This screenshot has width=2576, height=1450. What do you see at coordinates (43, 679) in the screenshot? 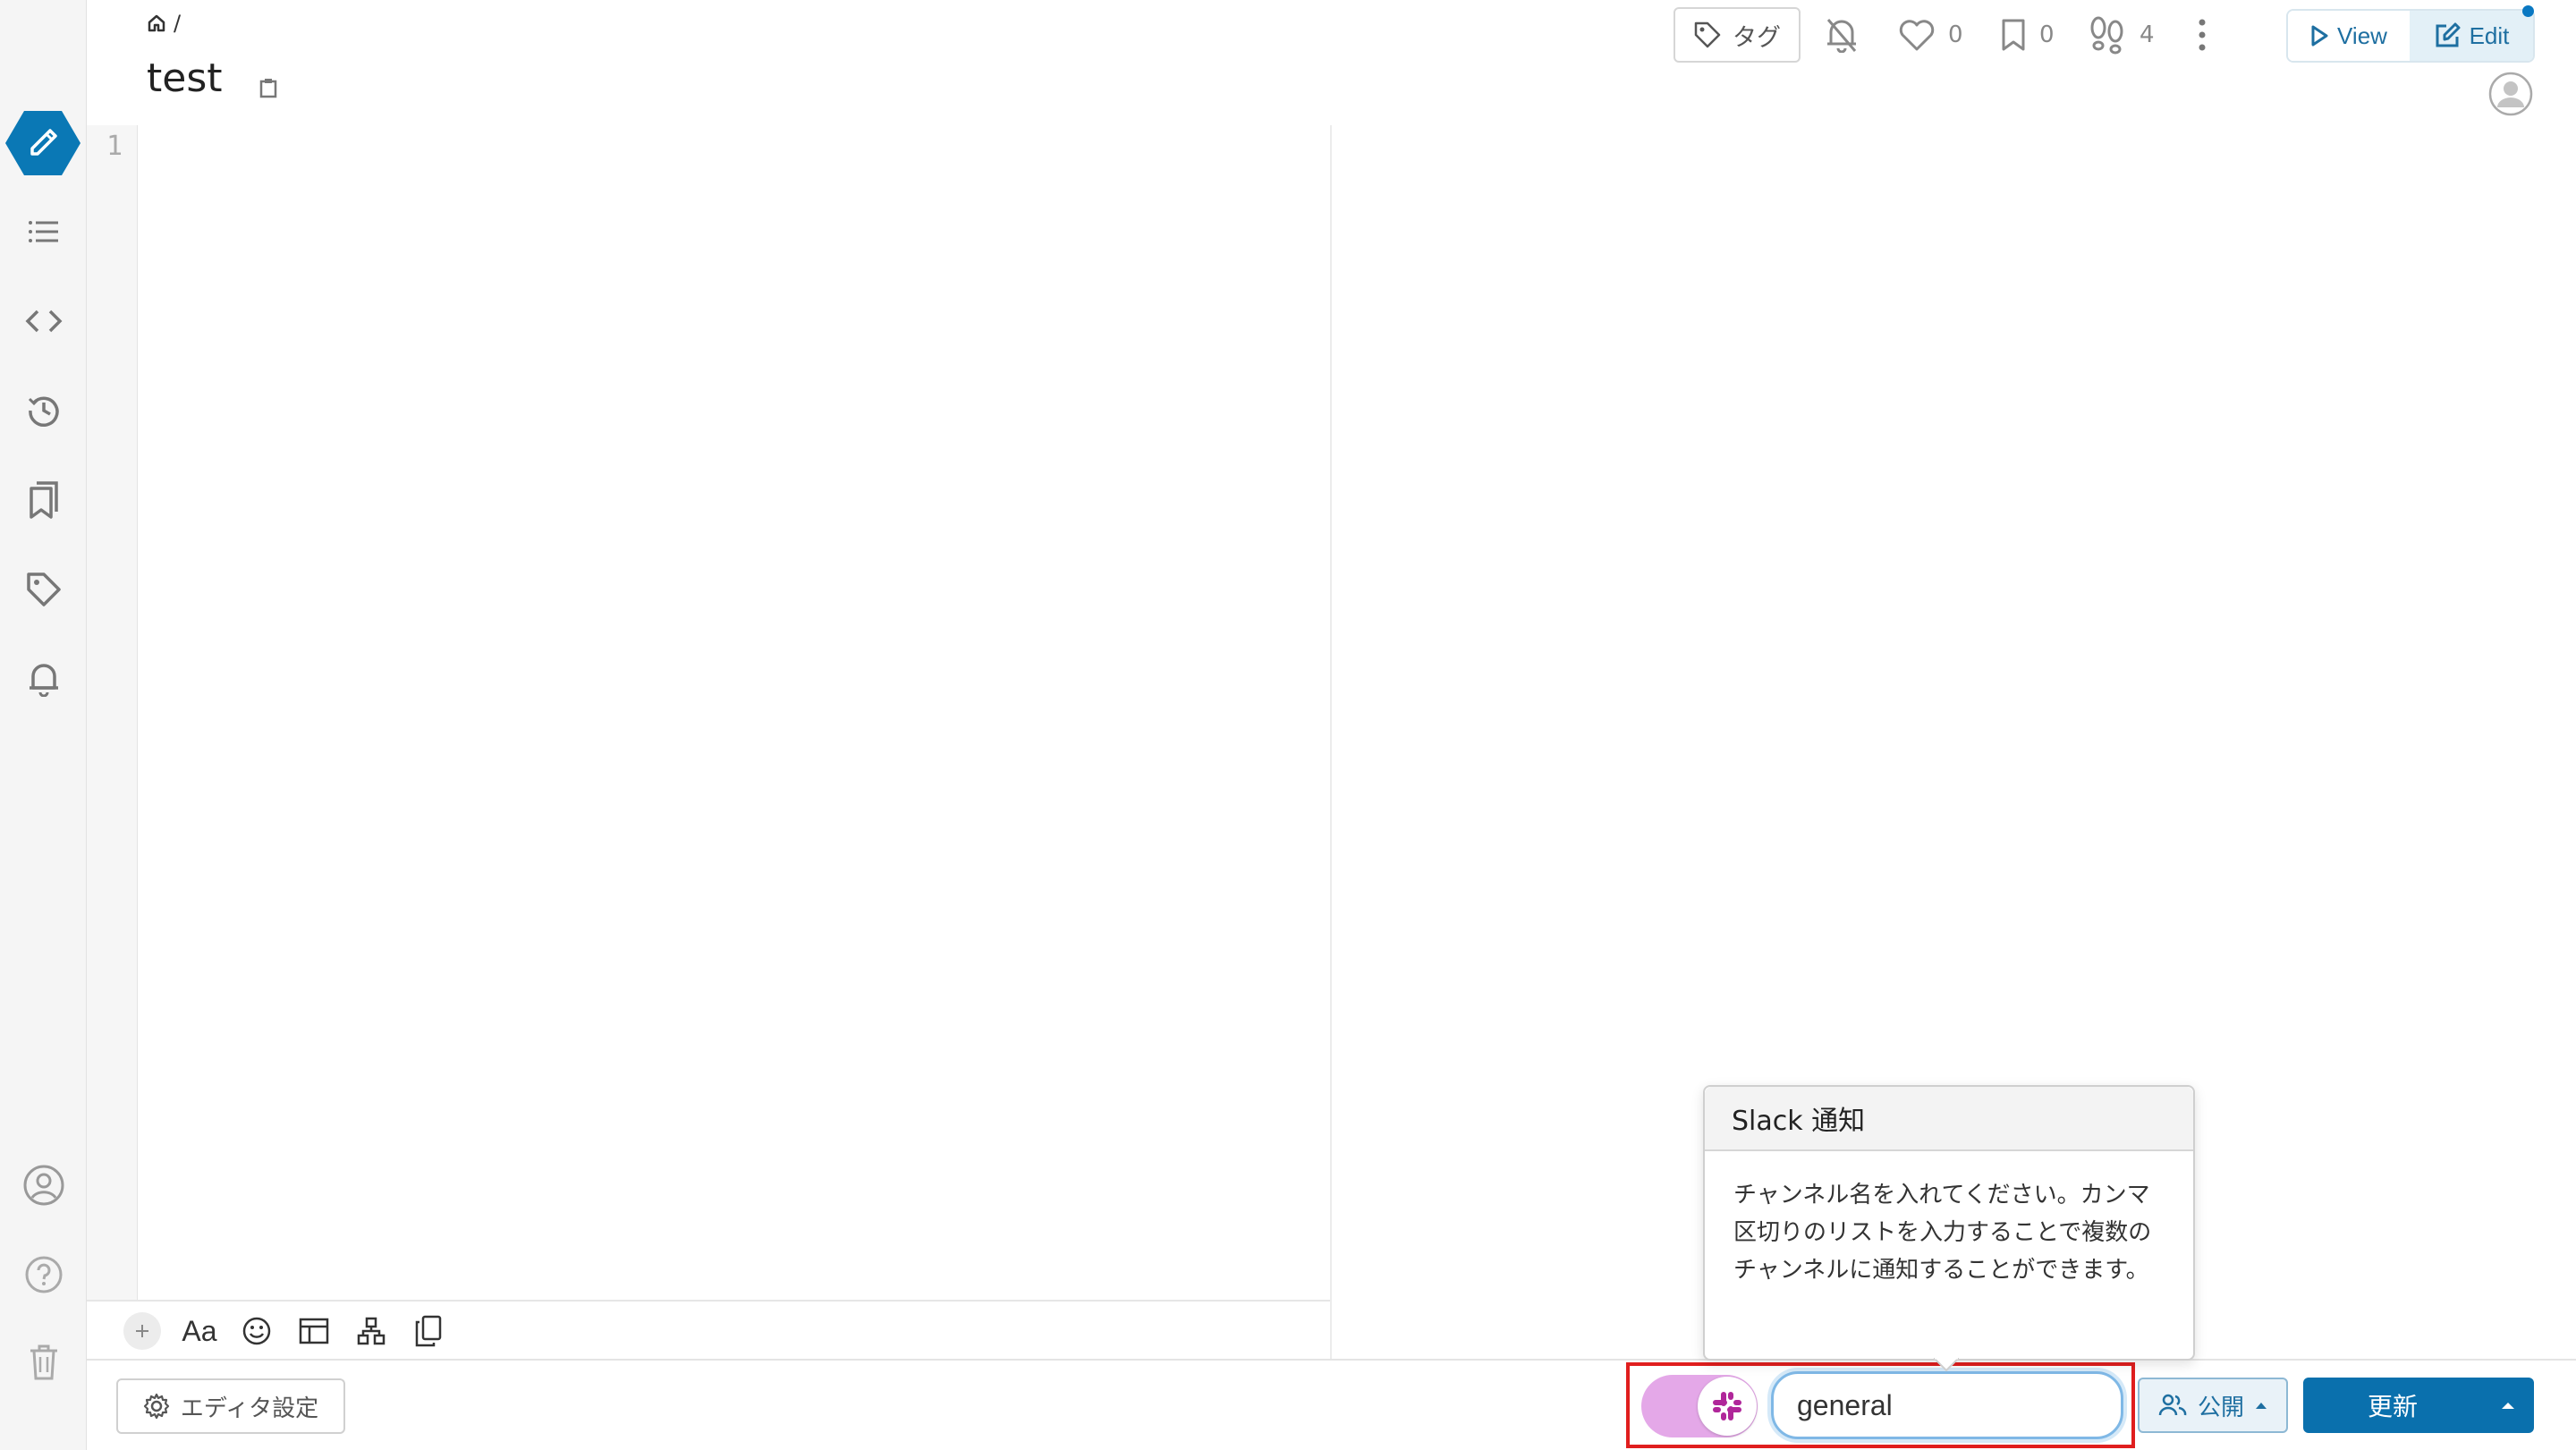
I see `bell-icon` at bounding box center [43, 679].